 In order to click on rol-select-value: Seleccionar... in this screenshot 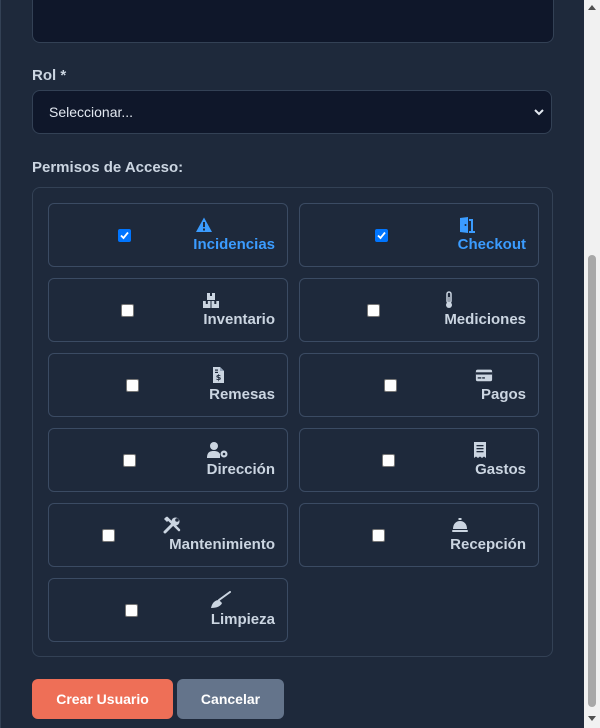, I will do `click(91, 112)`.